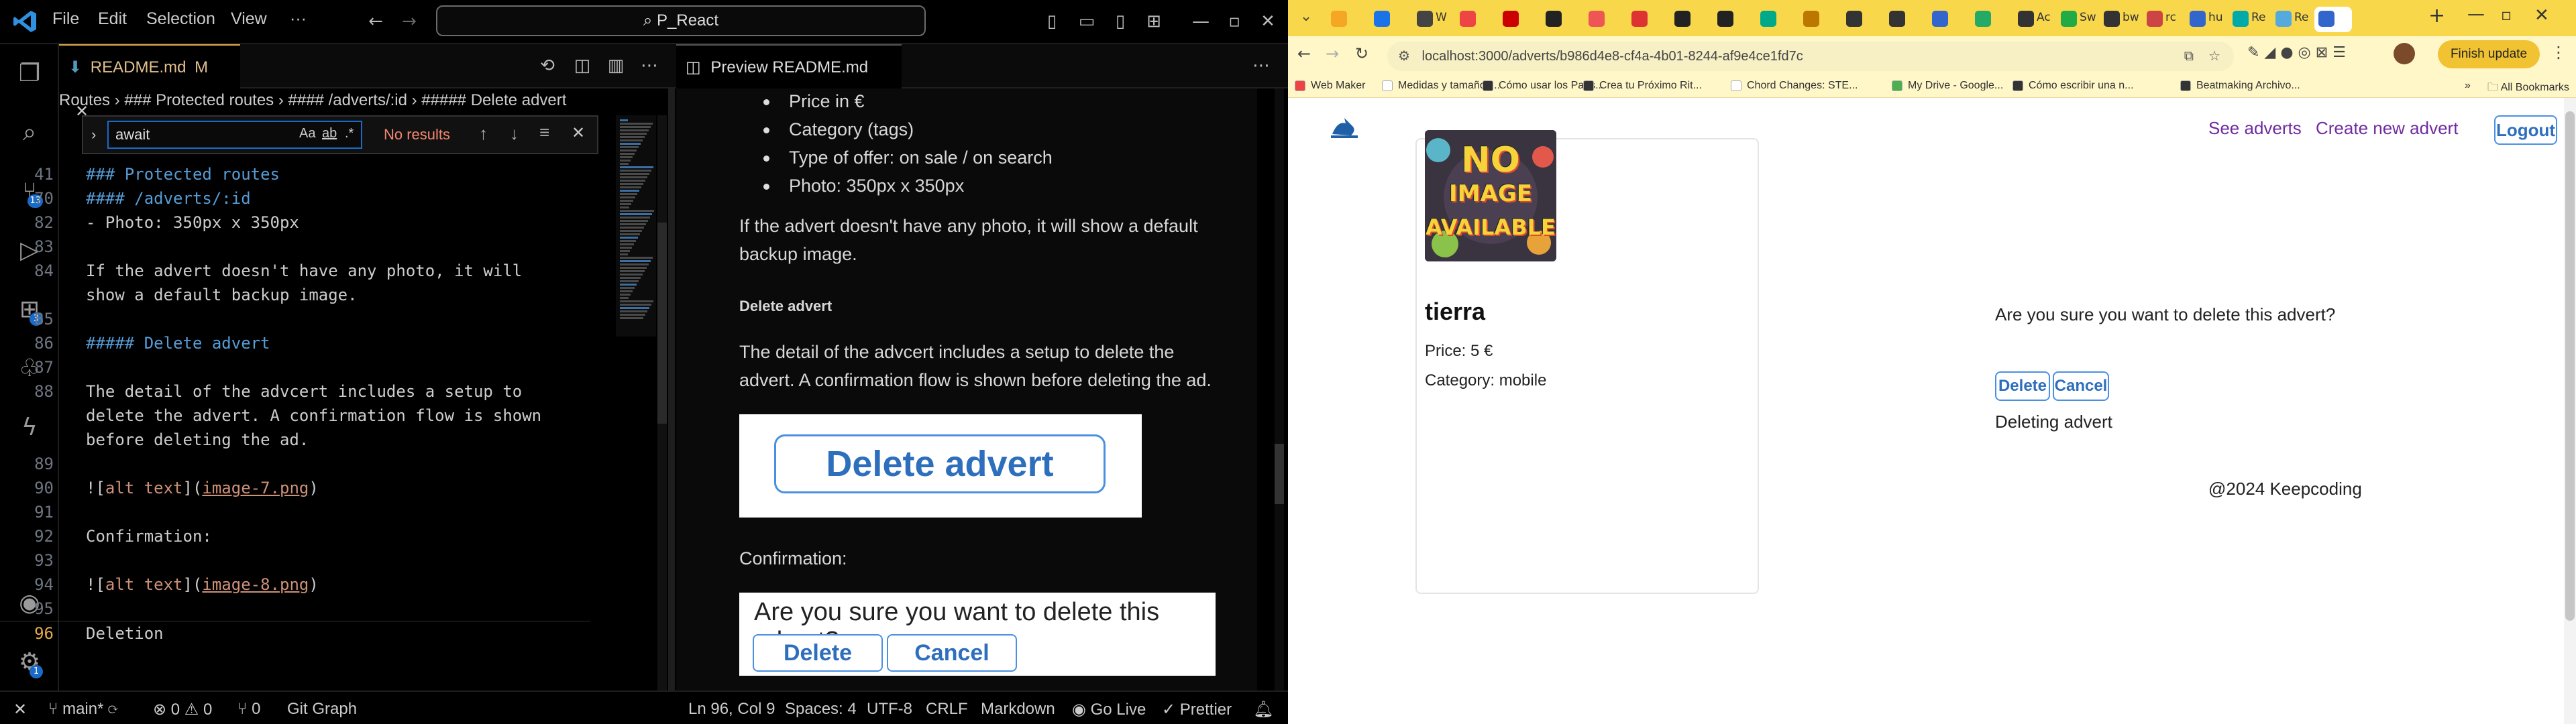  What do you see at coordinates (2022, 386) in the screenshot?
I see `confirm-delete-button: Delete` at bounding box center [2022, 386].